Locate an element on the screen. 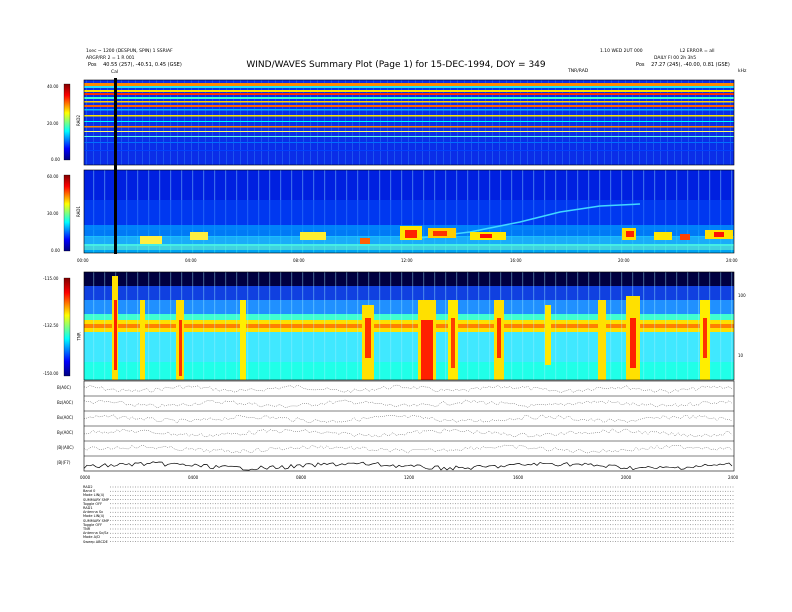 The image size is (792, 612). time-tick-0: 00:00 is located at coordinates (83, 260).